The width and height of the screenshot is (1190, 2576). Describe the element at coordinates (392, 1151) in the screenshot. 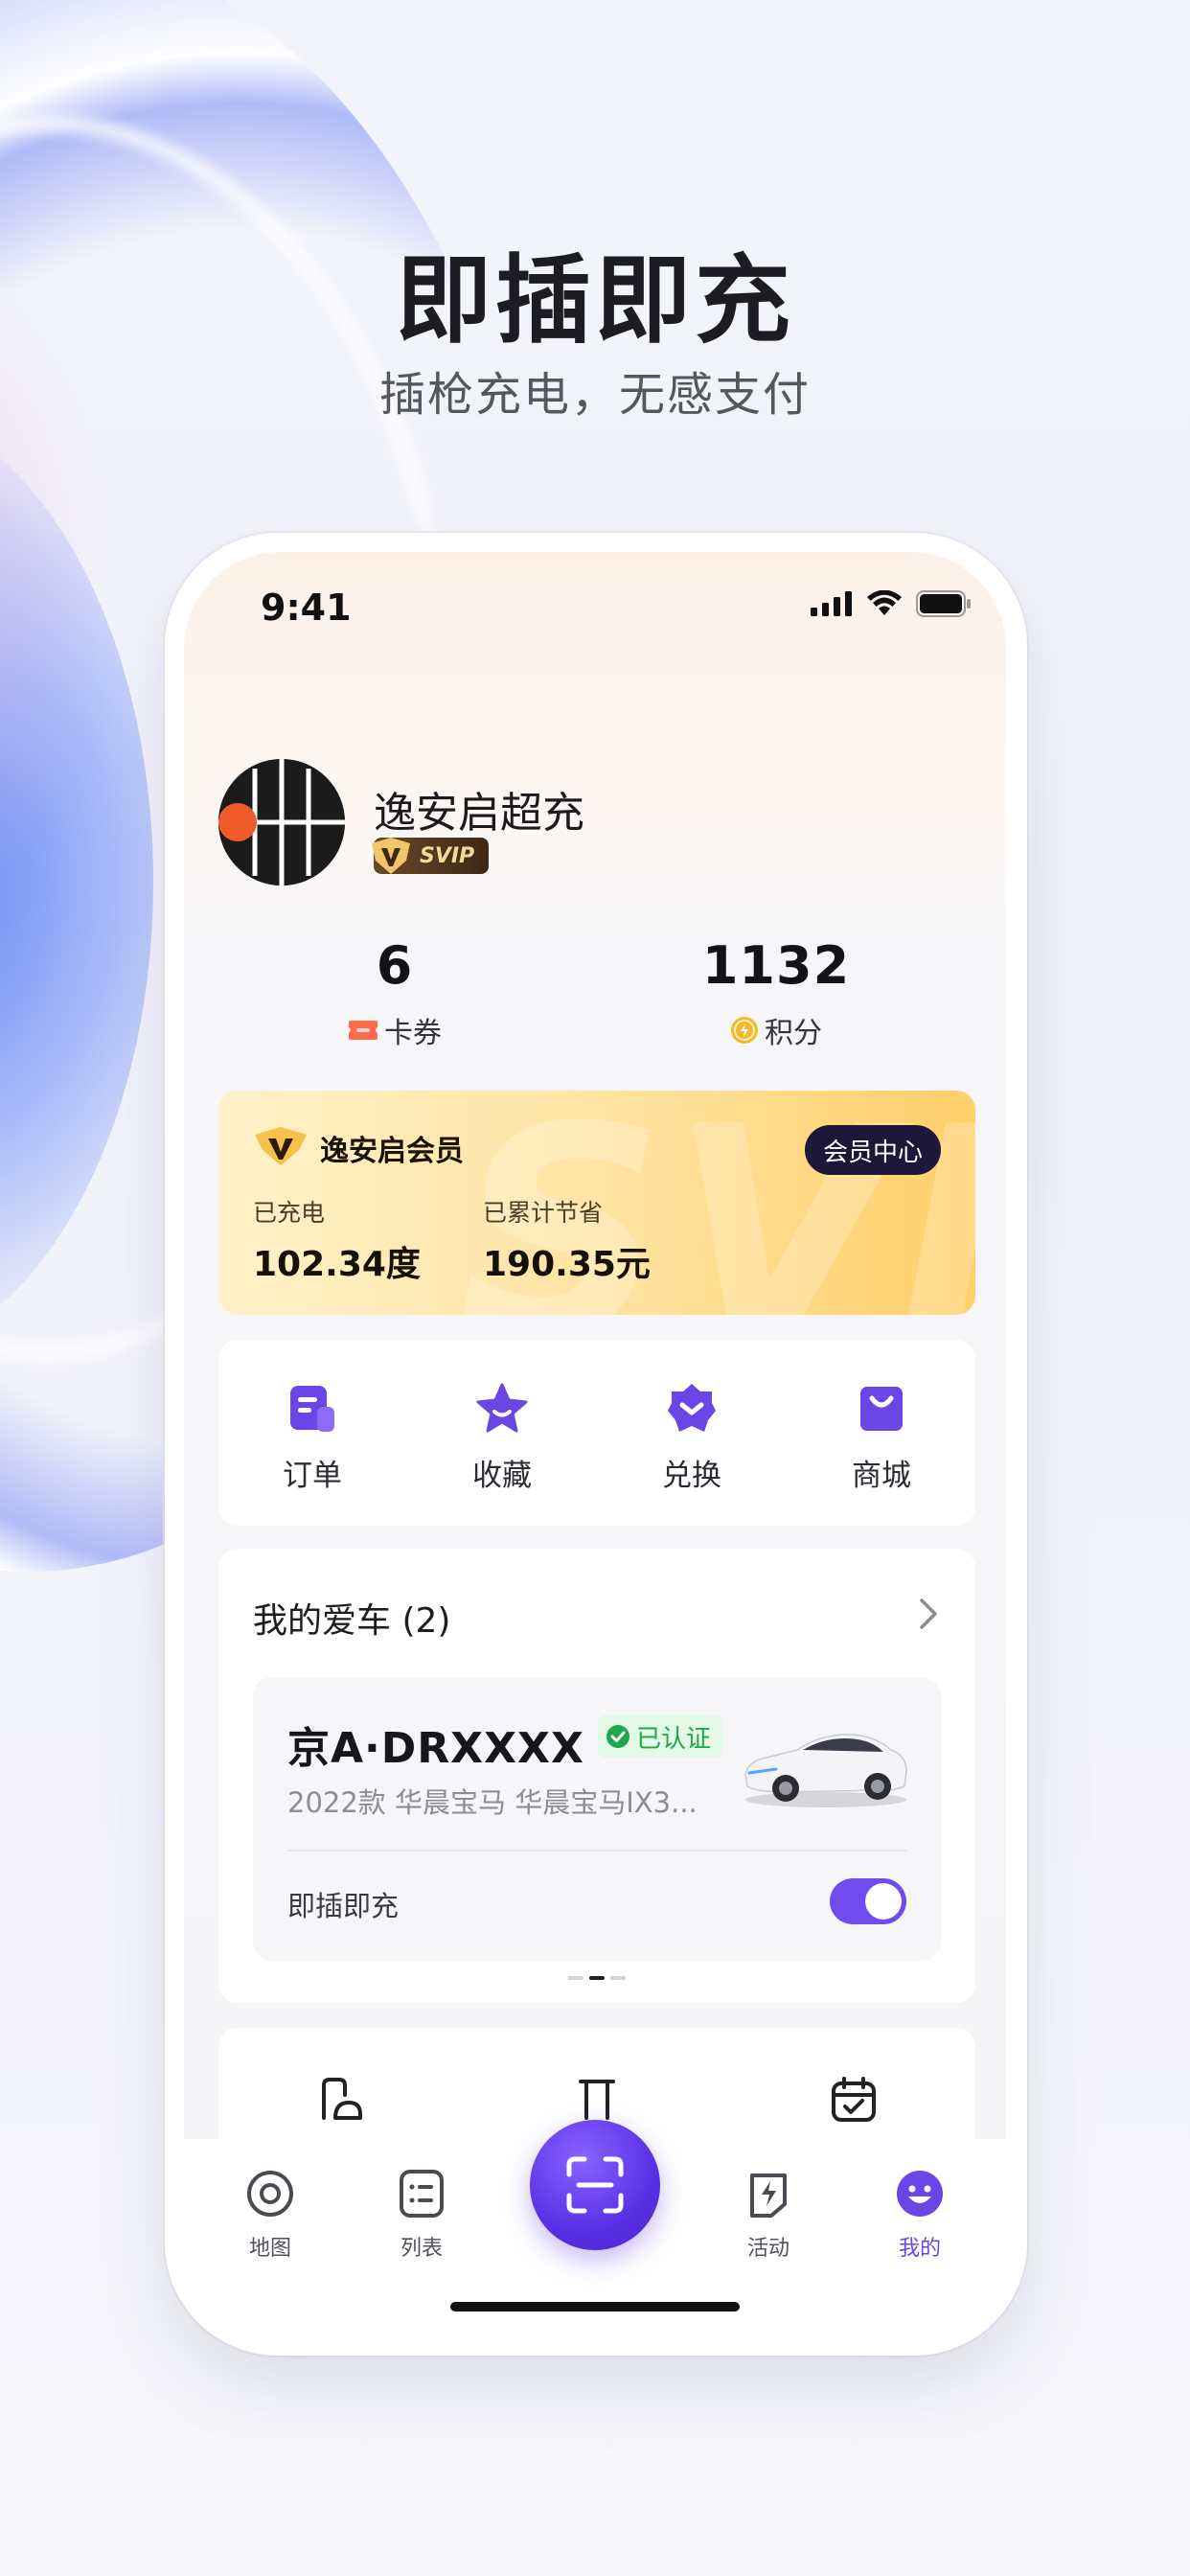

I see `vip-card-title: 逸安启会员` at that location.